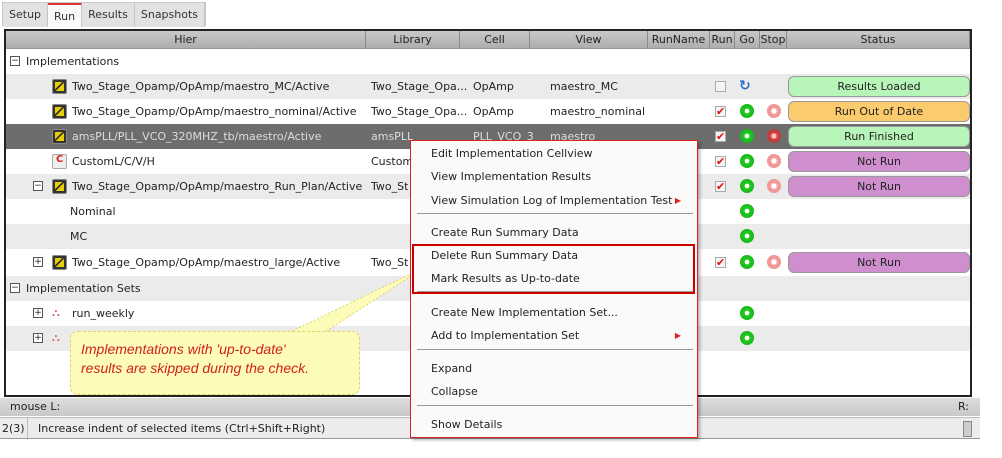  Describe the element at coordinates (73, 61) in the screenshot. I see `hier-label: Implementations` at that location.